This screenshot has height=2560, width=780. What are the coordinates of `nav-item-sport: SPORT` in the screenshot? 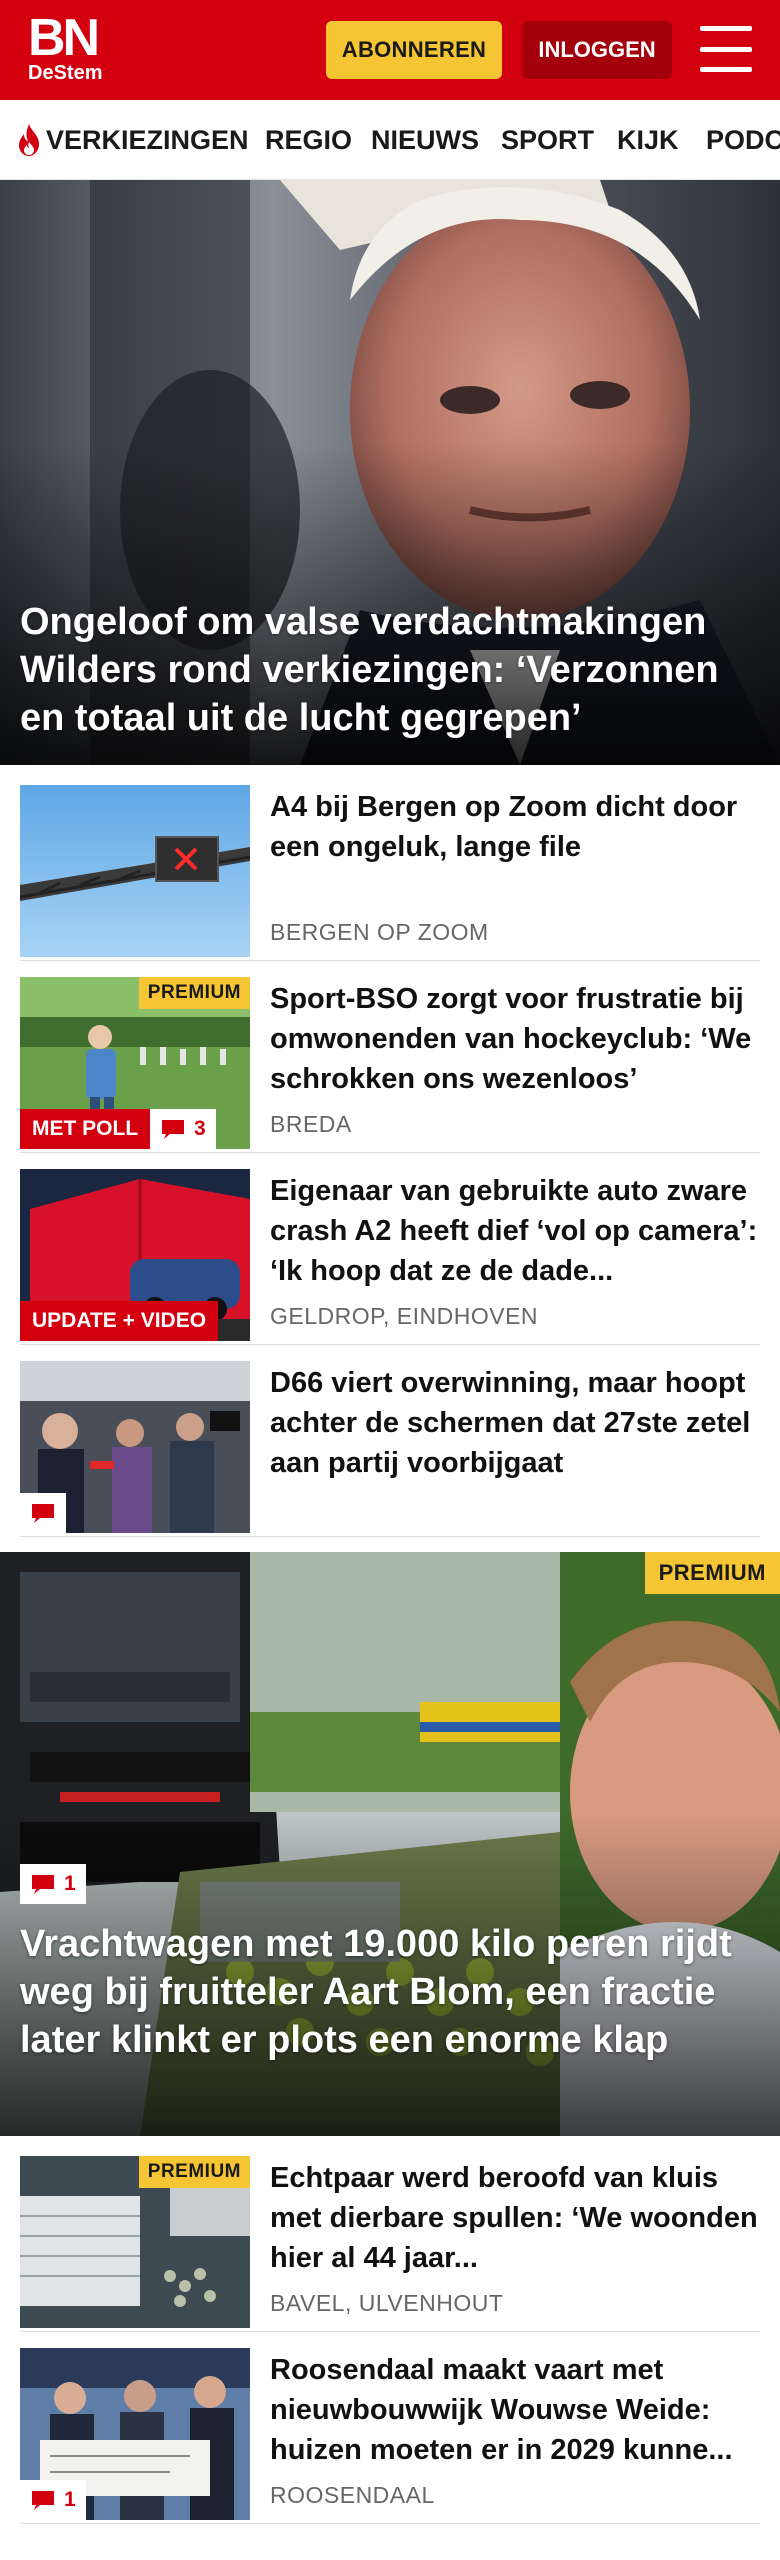 It's located at (548, 139).